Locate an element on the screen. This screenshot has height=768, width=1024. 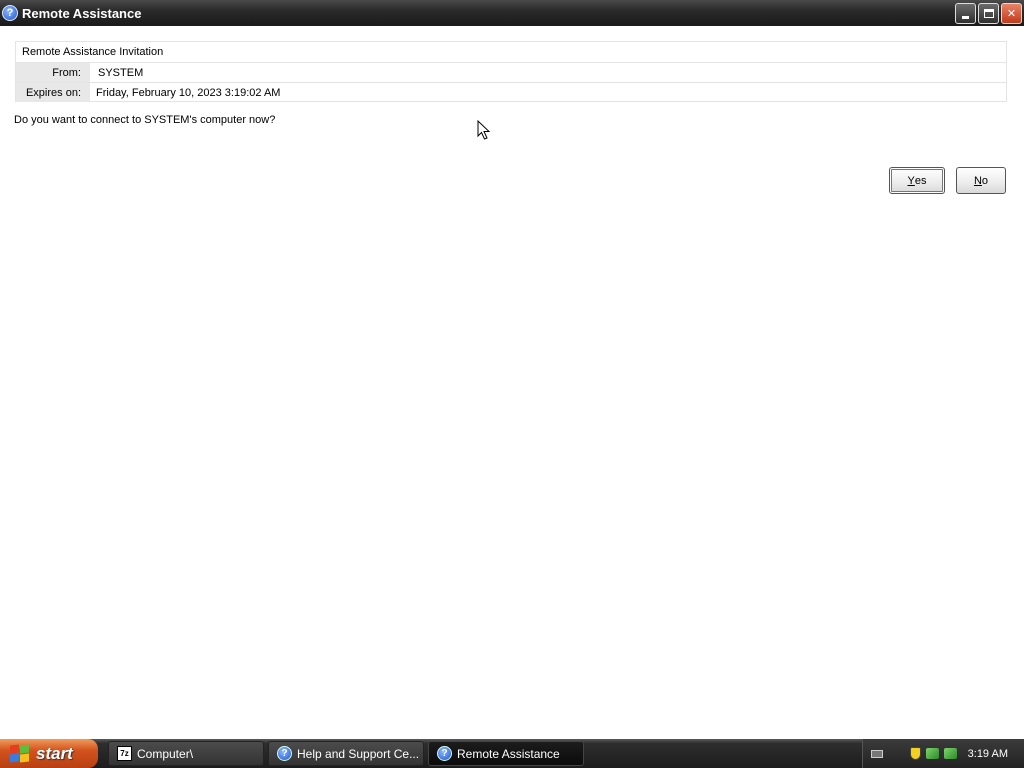
security-shield-icon is located at coordinates (915, 753).